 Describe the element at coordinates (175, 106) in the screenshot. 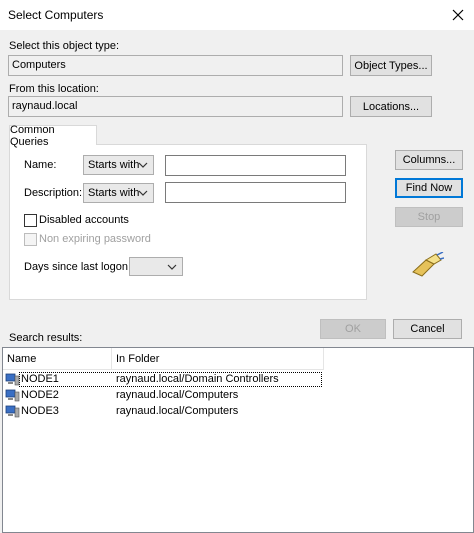

I see `location-field: raynaud.local` at that location.